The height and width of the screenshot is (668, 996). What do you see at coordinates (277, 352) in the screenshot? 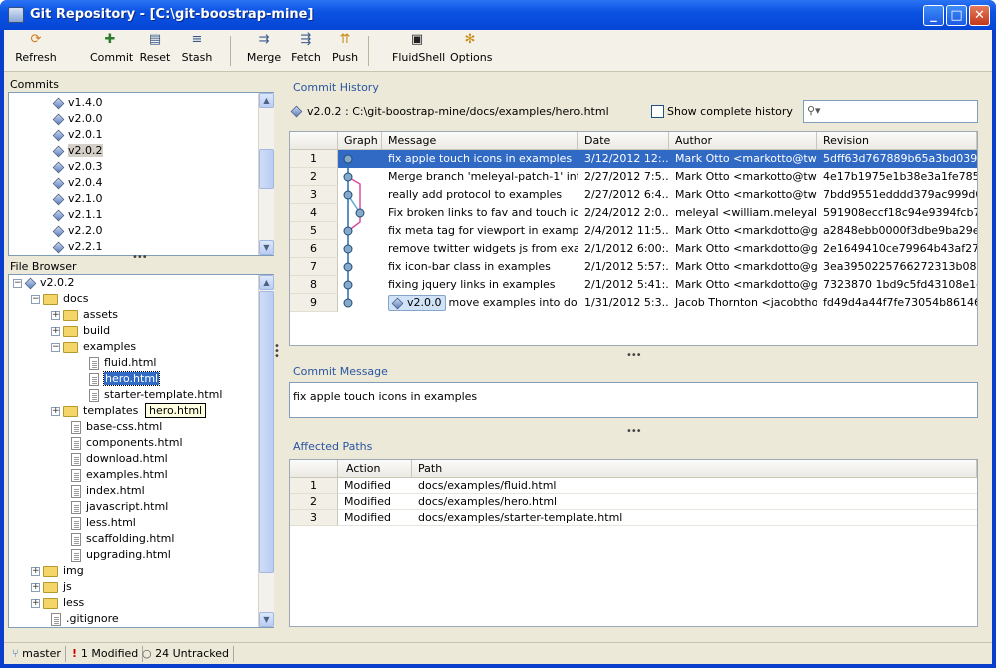
I see `vertical-splitter-handle: • • •` at bounding box center [277, 352].